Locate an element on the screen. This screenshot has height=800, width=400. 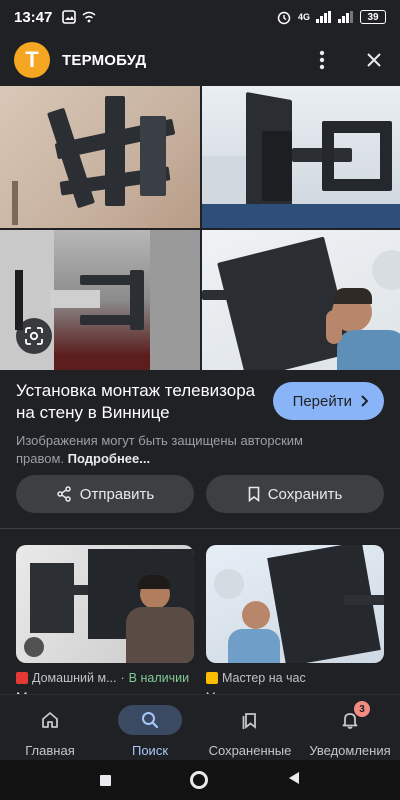
save-label: Сохранить is located at coordinates (305, 494).